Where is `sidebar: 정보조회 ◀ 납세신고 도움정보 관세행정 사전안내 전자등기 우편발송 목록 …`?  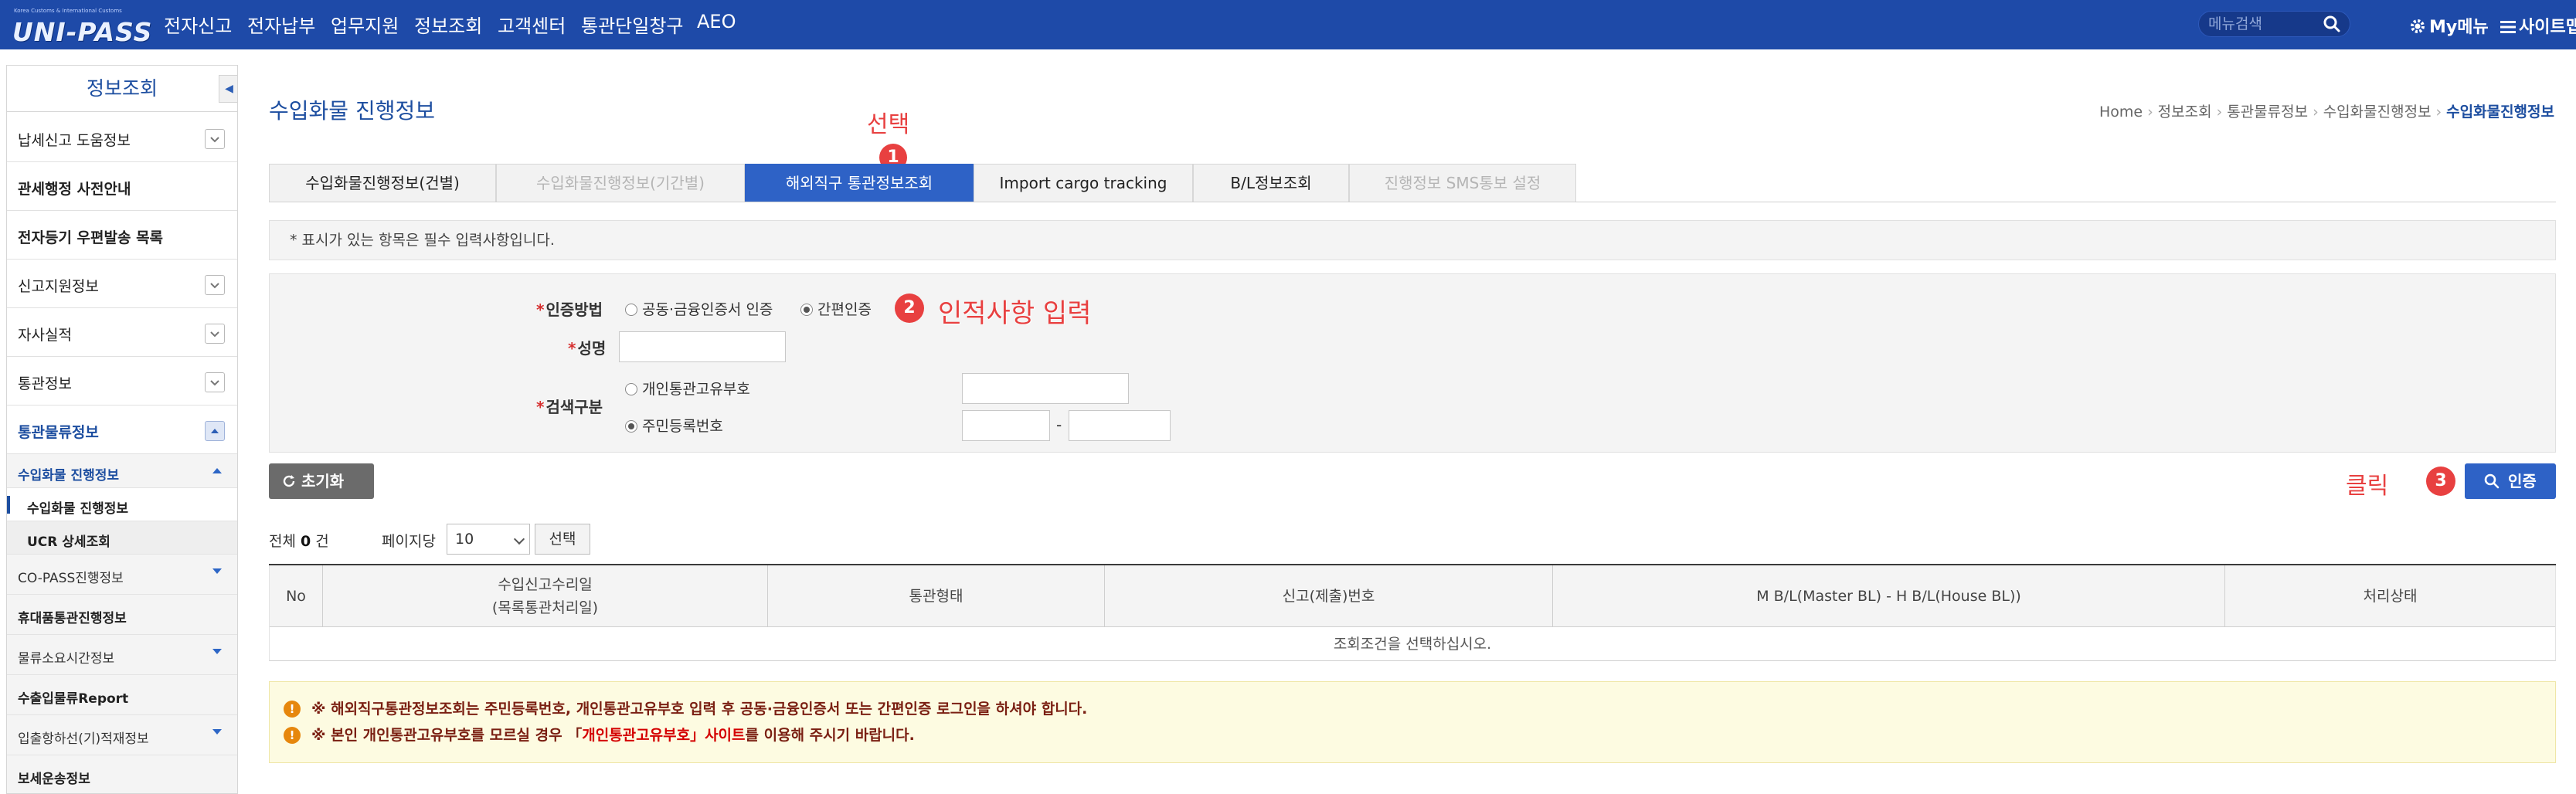
sidebar: 정보조회 ◀ 납세신고 도움정보 관세행정 사전안내 전자등기 우편발송 목록 … is located at coordinates (122, 429).